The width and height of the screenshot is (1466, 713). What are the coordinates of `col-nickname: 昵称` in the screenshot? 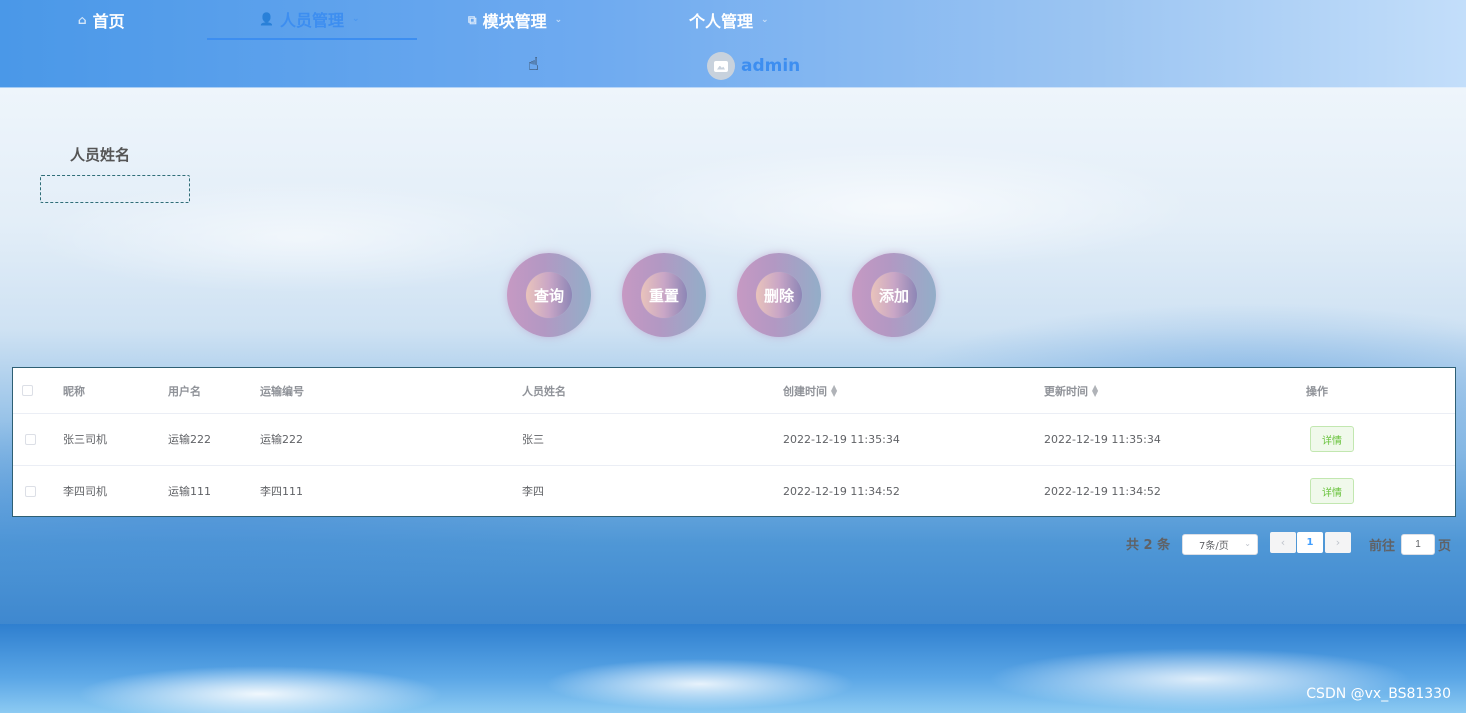 It's located at (74, 391).